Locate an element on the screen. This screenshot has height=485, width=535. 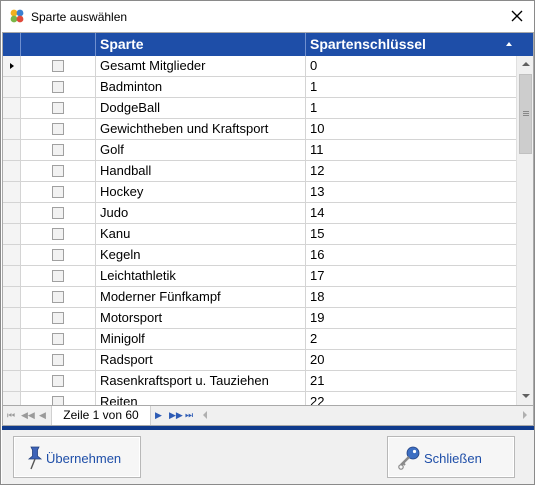
table-row: Hockey 13 is located at coordinates (259, 192).